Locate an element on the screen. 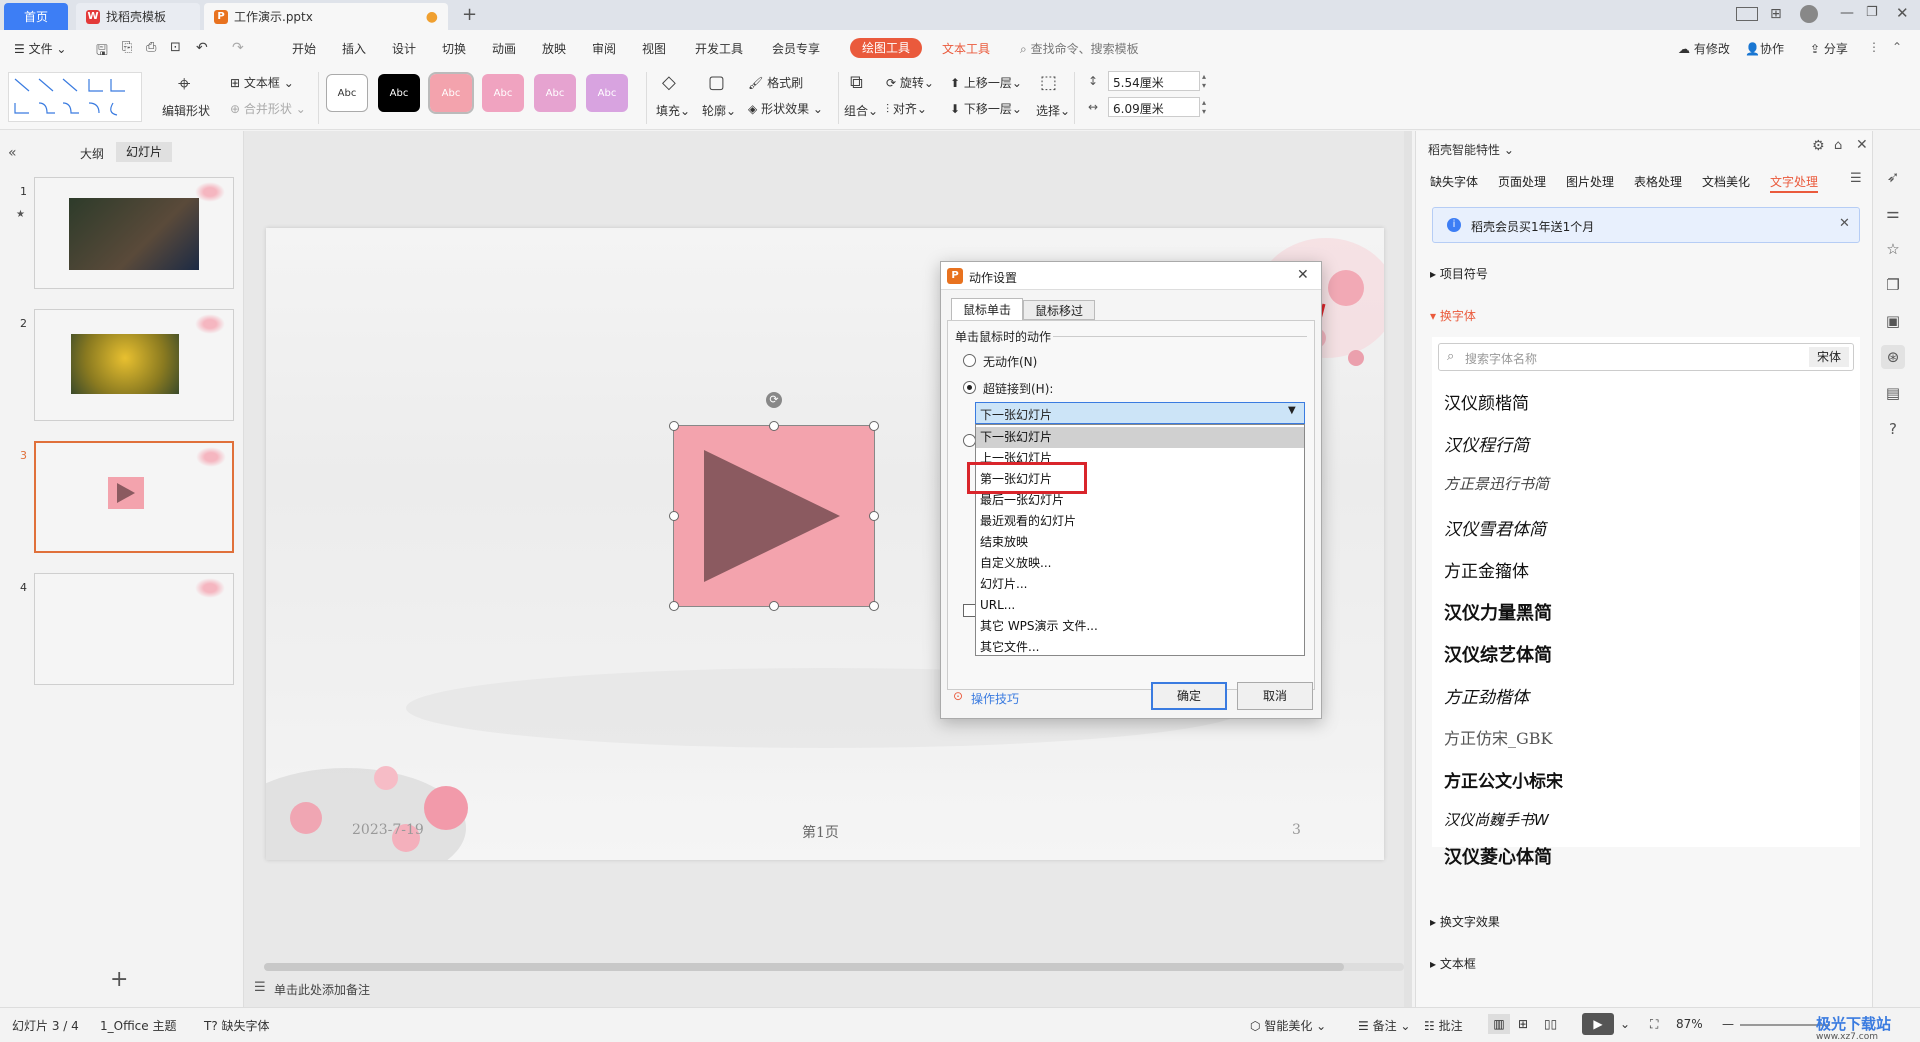 This screenshot has height=1042, width=1920. style-swatch-white: Abc is located at coordinates (347, 93).